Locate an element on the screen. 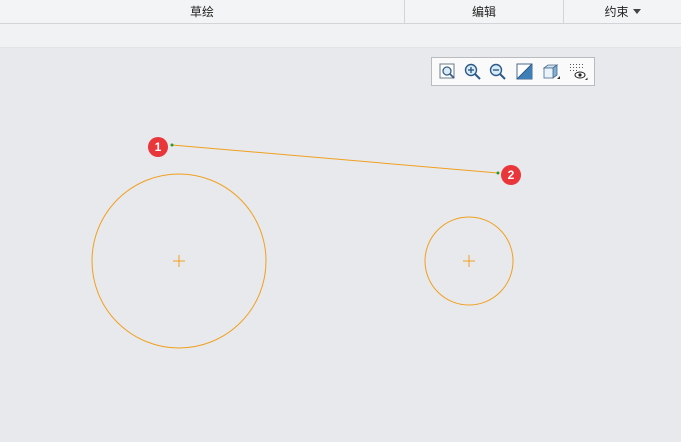 This screenshot has height=442, width=681. visibility-filter-icon is located at coordinates (578, 72).